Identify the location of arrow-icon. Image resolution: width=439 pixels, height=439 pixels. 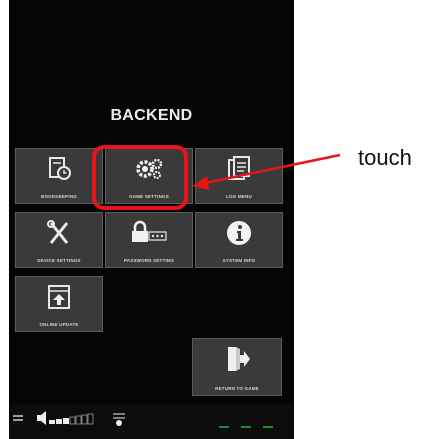
(266, 171).